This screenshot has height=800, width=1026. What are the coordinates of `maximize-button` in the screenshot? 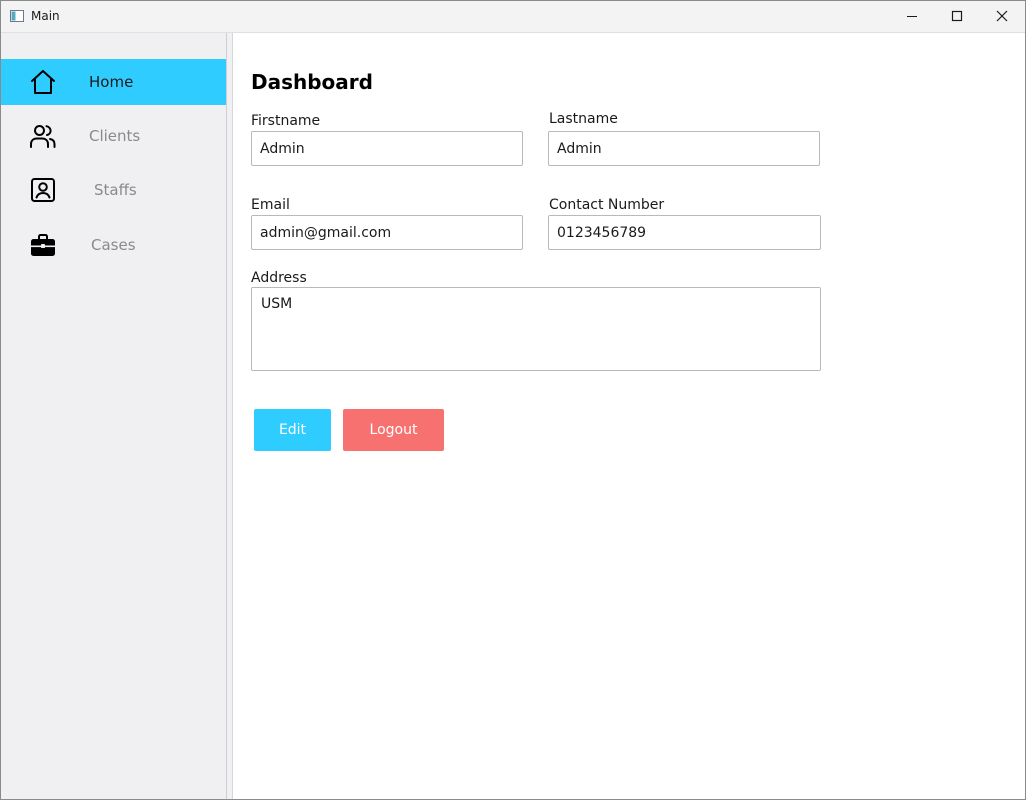 It's located at (957, 16).